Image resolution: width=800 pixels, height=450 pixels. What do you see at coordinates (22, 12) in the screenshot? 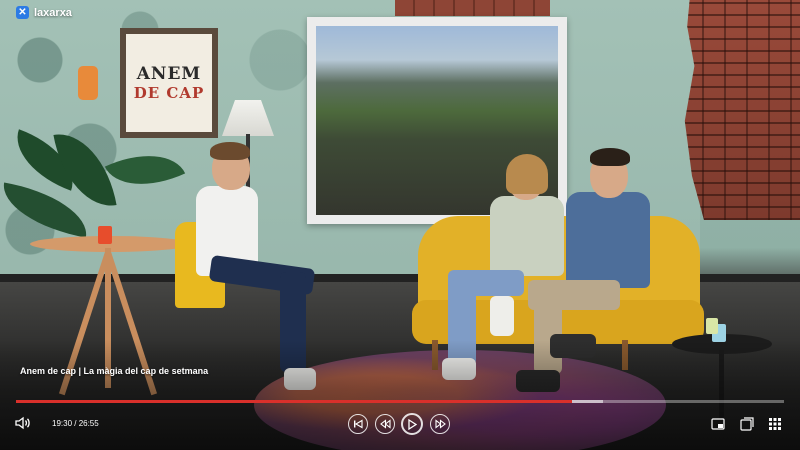
I see `logo-x-icon: ✕` at bounding box center [22, 12].